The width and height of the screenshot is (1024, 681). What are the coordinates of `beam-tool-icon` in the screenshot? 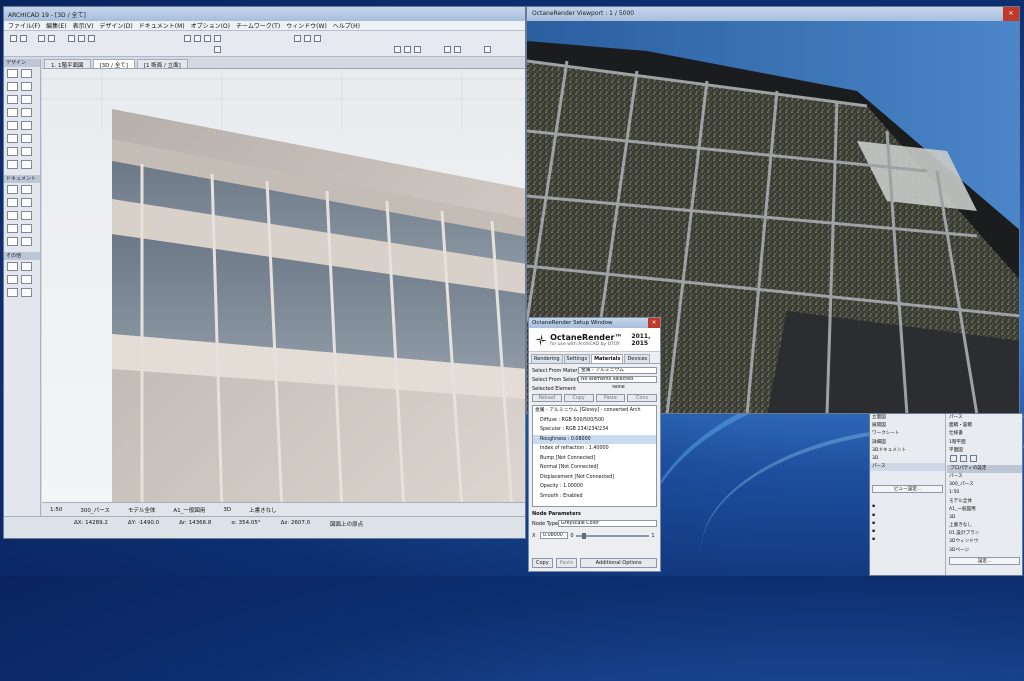 It's located at (12, 86).